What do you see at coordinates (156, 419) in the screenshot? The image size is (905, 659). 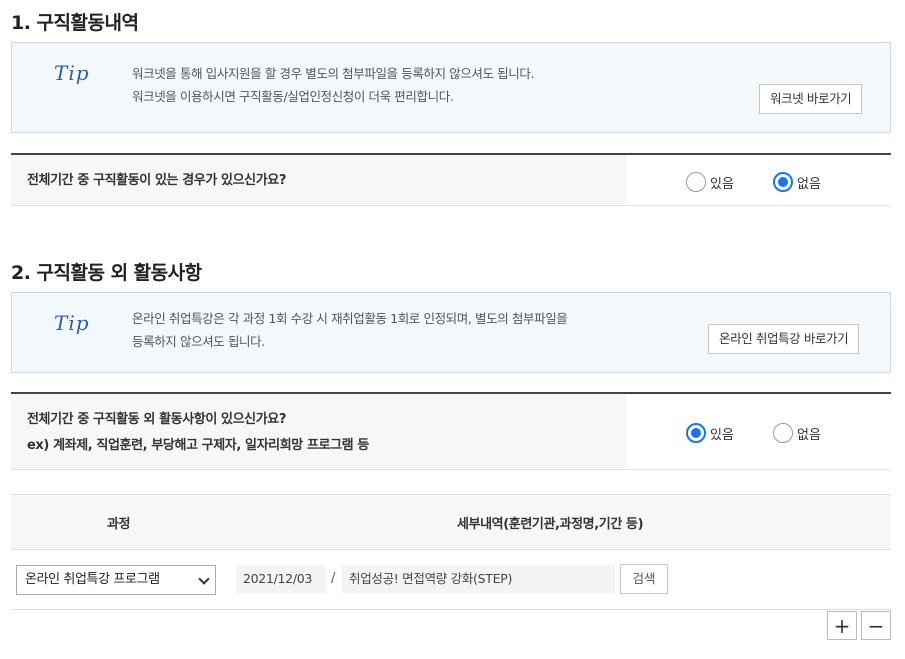 I see `question-line-1: 전체기간 중 구직활동 외 활동사항이 있으신가요?` at bounding box center [156, 419].